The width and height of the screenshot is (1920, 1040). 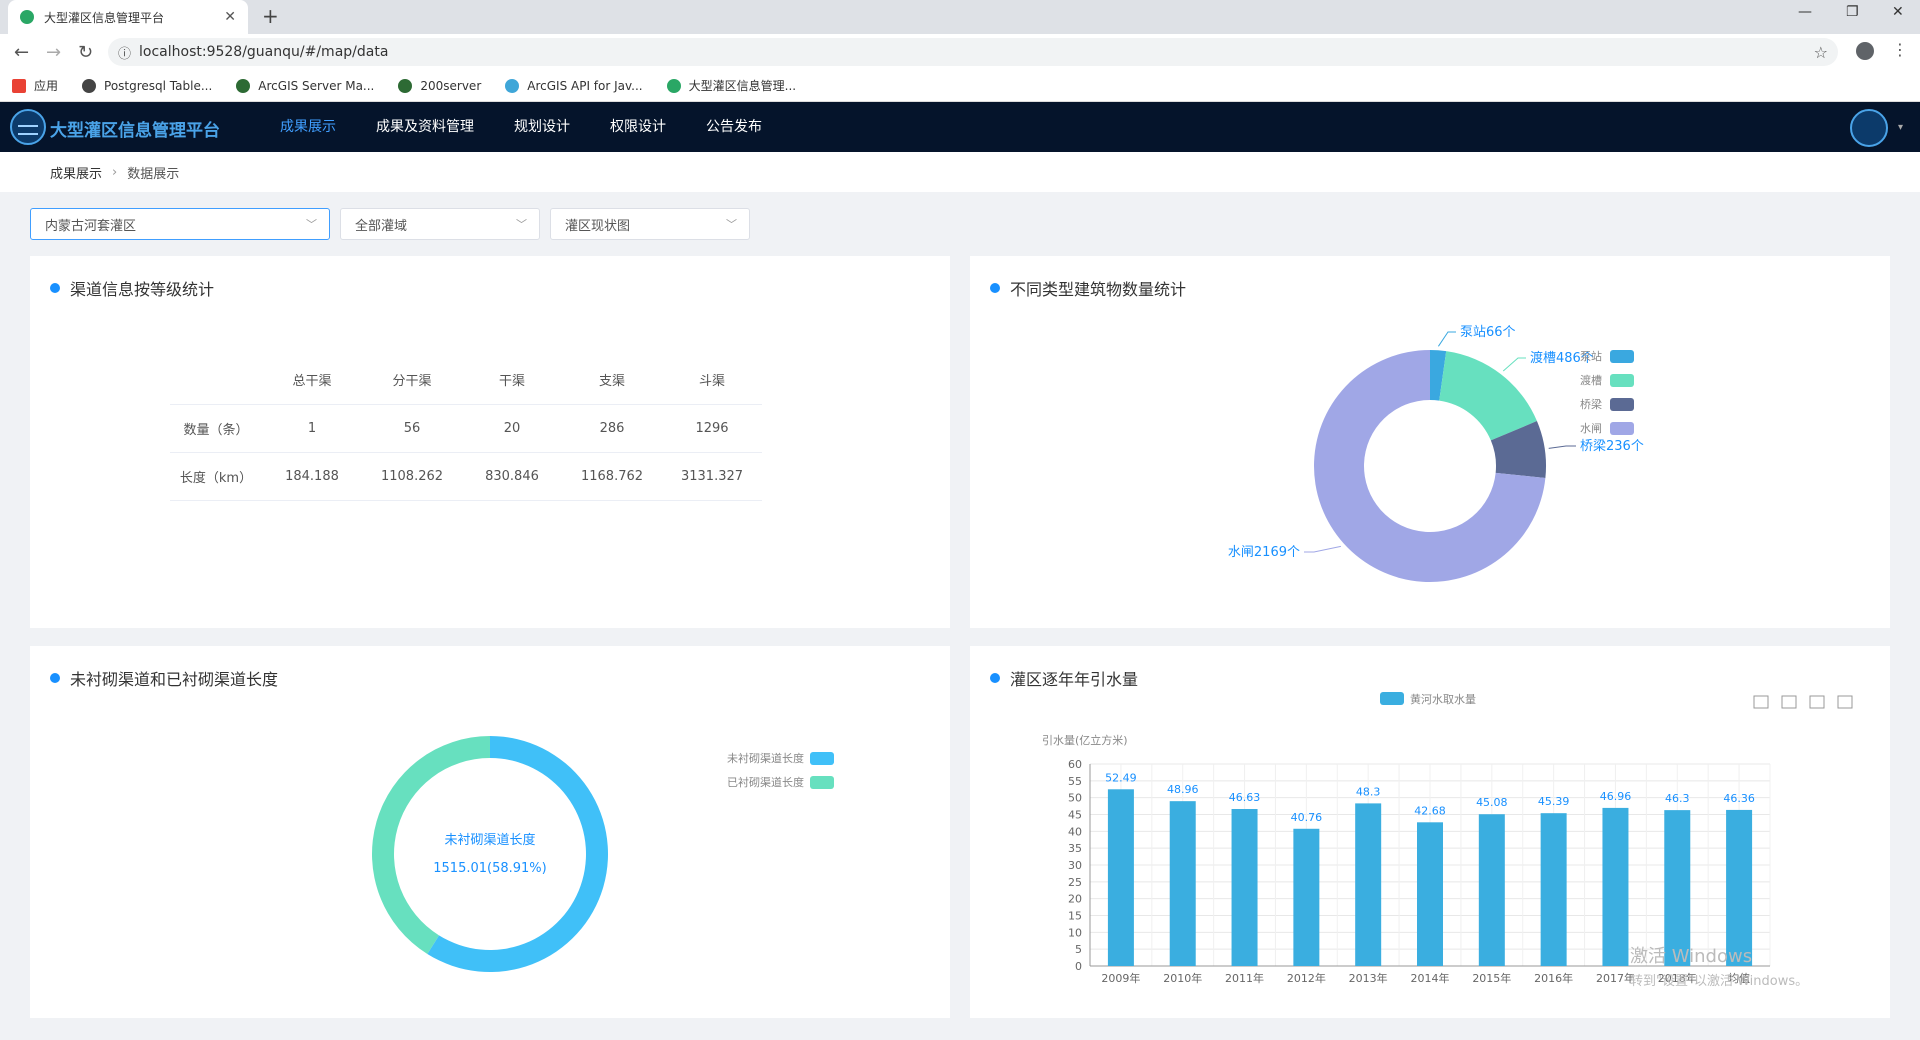 I want to click on minimize-icon: —, so click(x=1805, y=12).